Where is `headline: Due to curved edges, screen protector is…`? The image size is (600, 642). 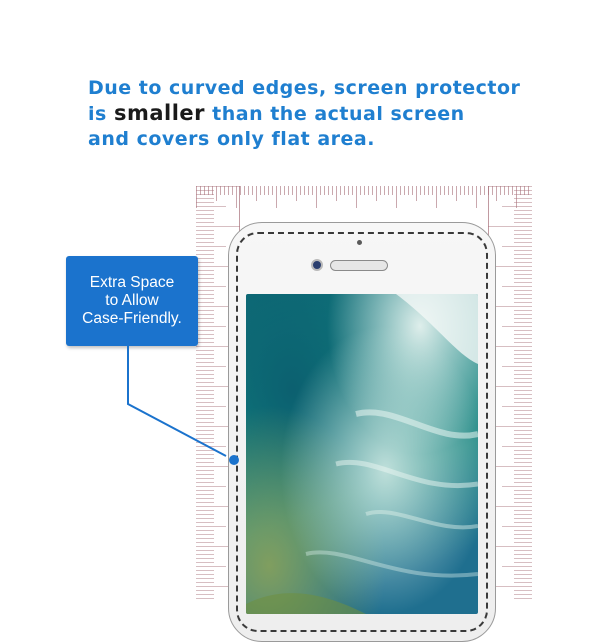 headline: Due to curved edges, screen protector is… is located at coordinates (338, 114).